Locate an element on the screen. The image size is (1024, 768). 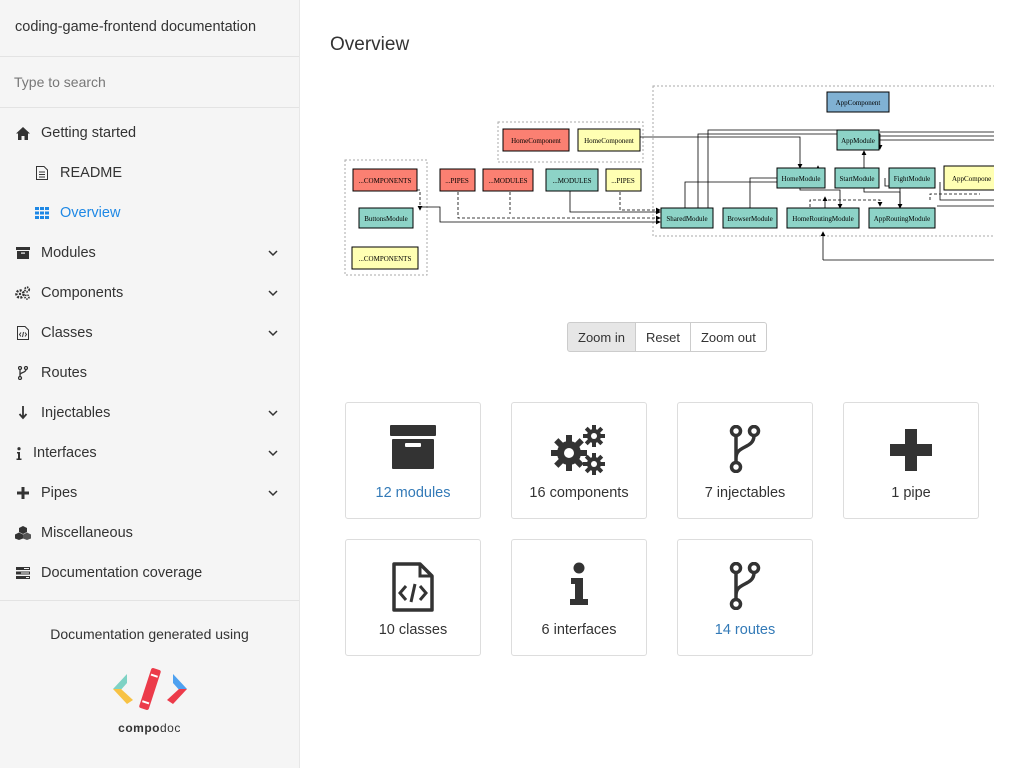
zoom-in-button: Zoom in is located at coordinates (601, 337).